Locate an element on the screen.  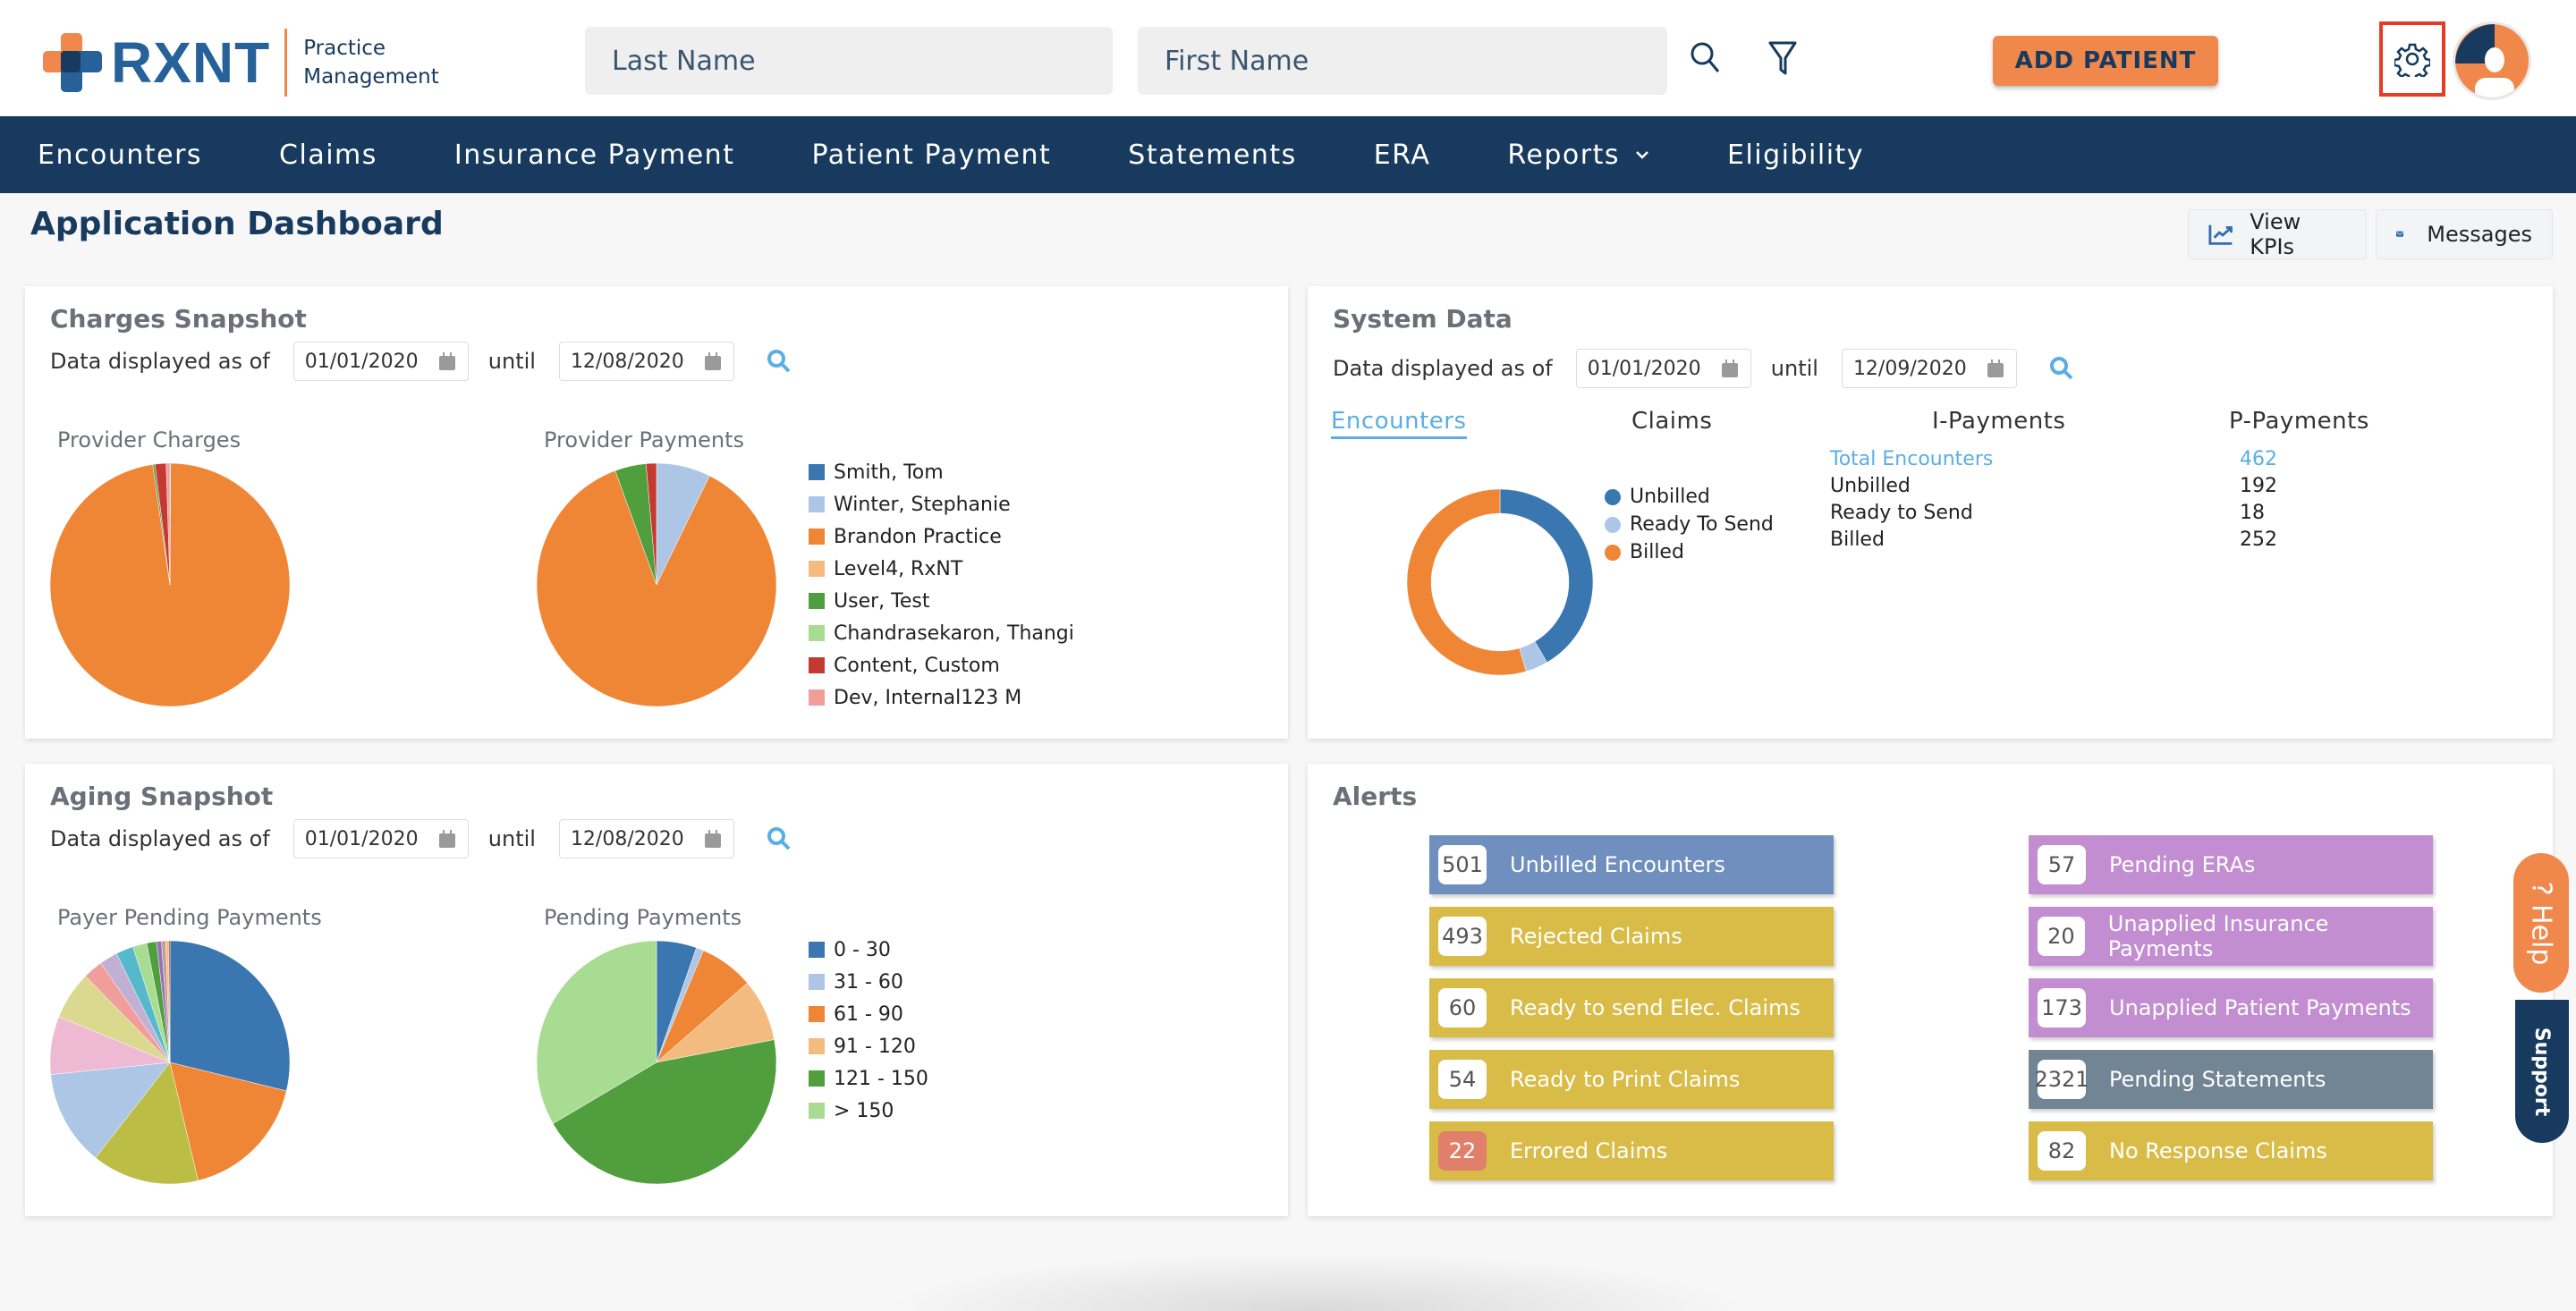
legend-item: Dev, Internal123 M is located at coordinates (943, 697).